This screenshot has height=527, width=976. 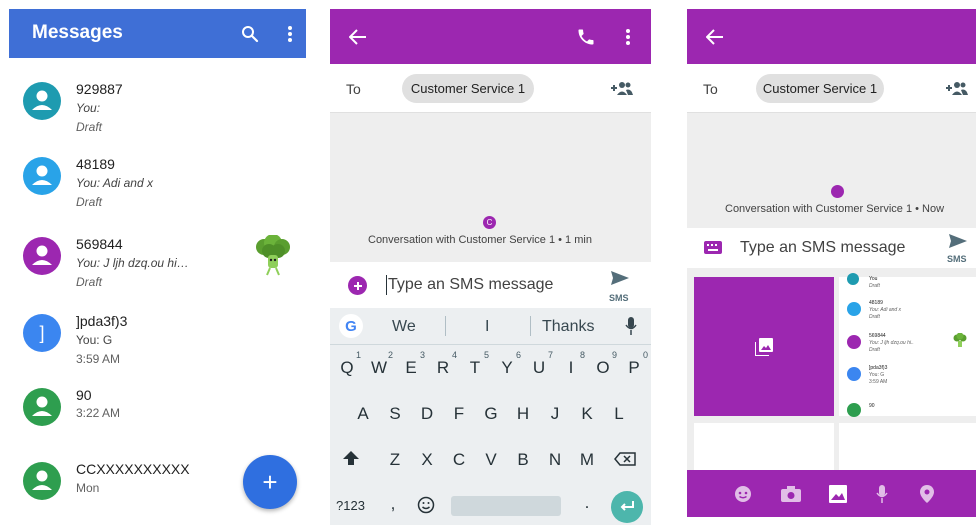 What do you see at coordinates (872, 406) in the screenshot?
I see `mini-name: 90` at bounding box center [872, 406].